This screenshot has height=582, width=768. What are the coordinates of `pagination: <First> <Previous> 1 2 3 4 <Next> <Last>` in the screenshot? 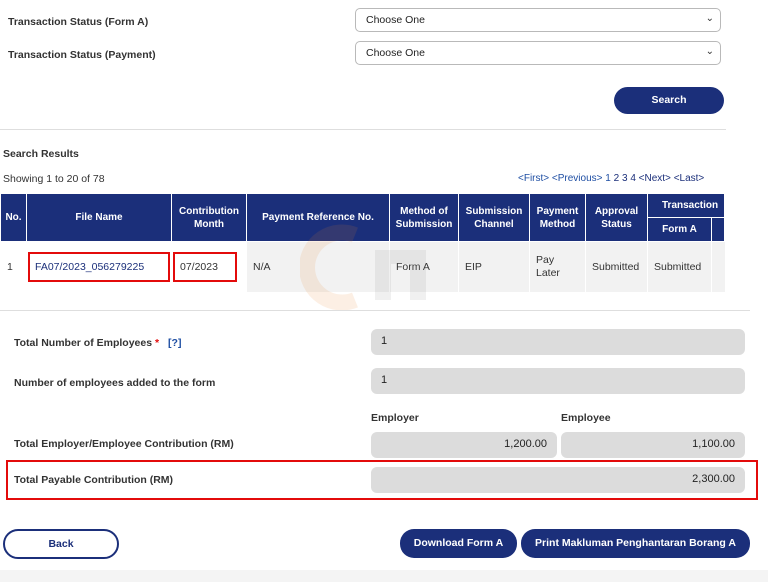 It's located at (611, 178).